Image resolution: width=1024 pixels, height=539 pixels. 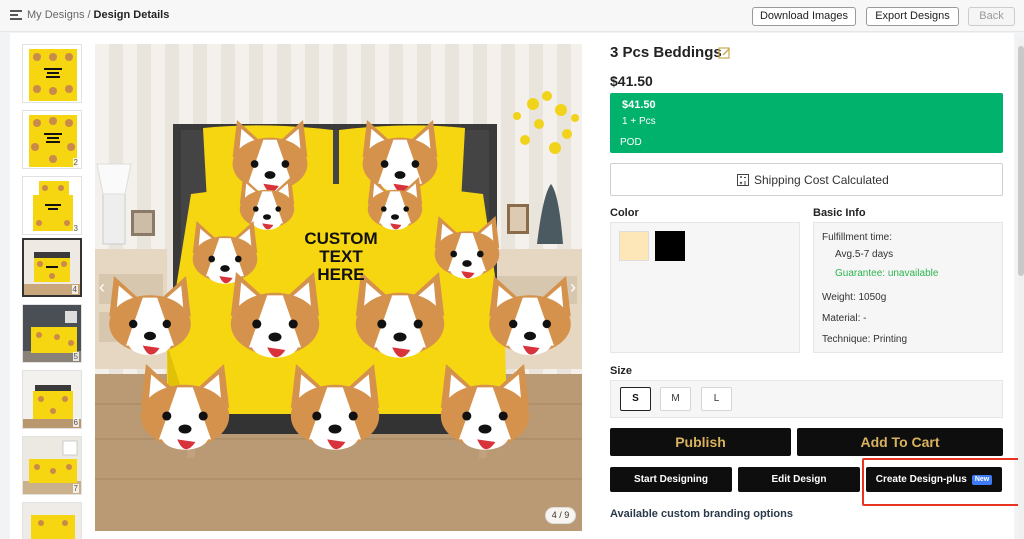 What do you see at coordinates (624, 213) in the screenshot?
I see `color-label: Color` at bounding box center [624, 213].